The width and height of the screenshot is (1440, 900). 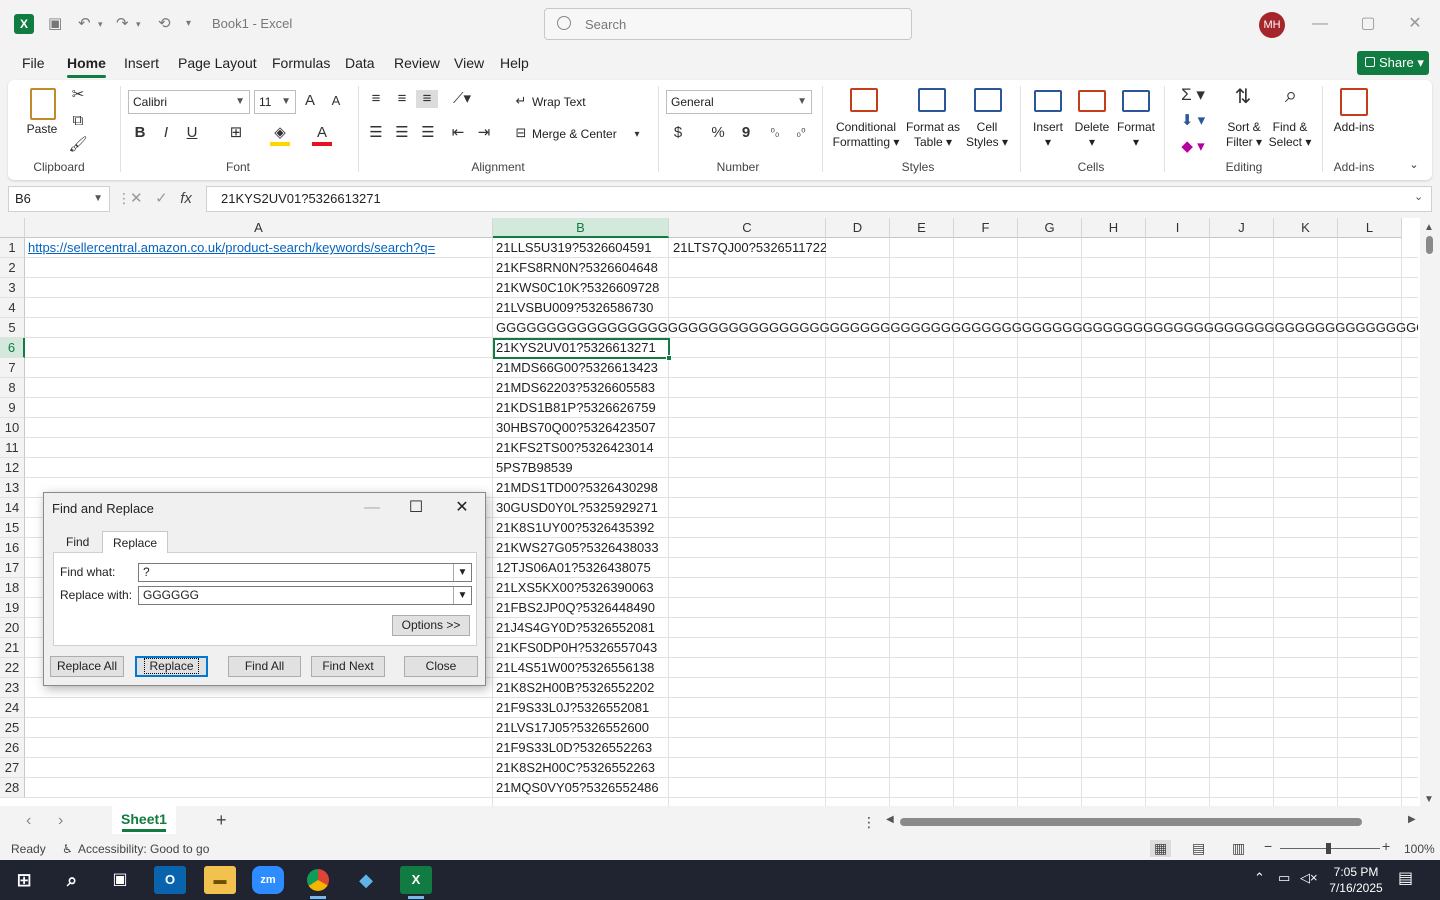 I want to click on vertical-scroll-thumb, so click(x=1429, y=245).